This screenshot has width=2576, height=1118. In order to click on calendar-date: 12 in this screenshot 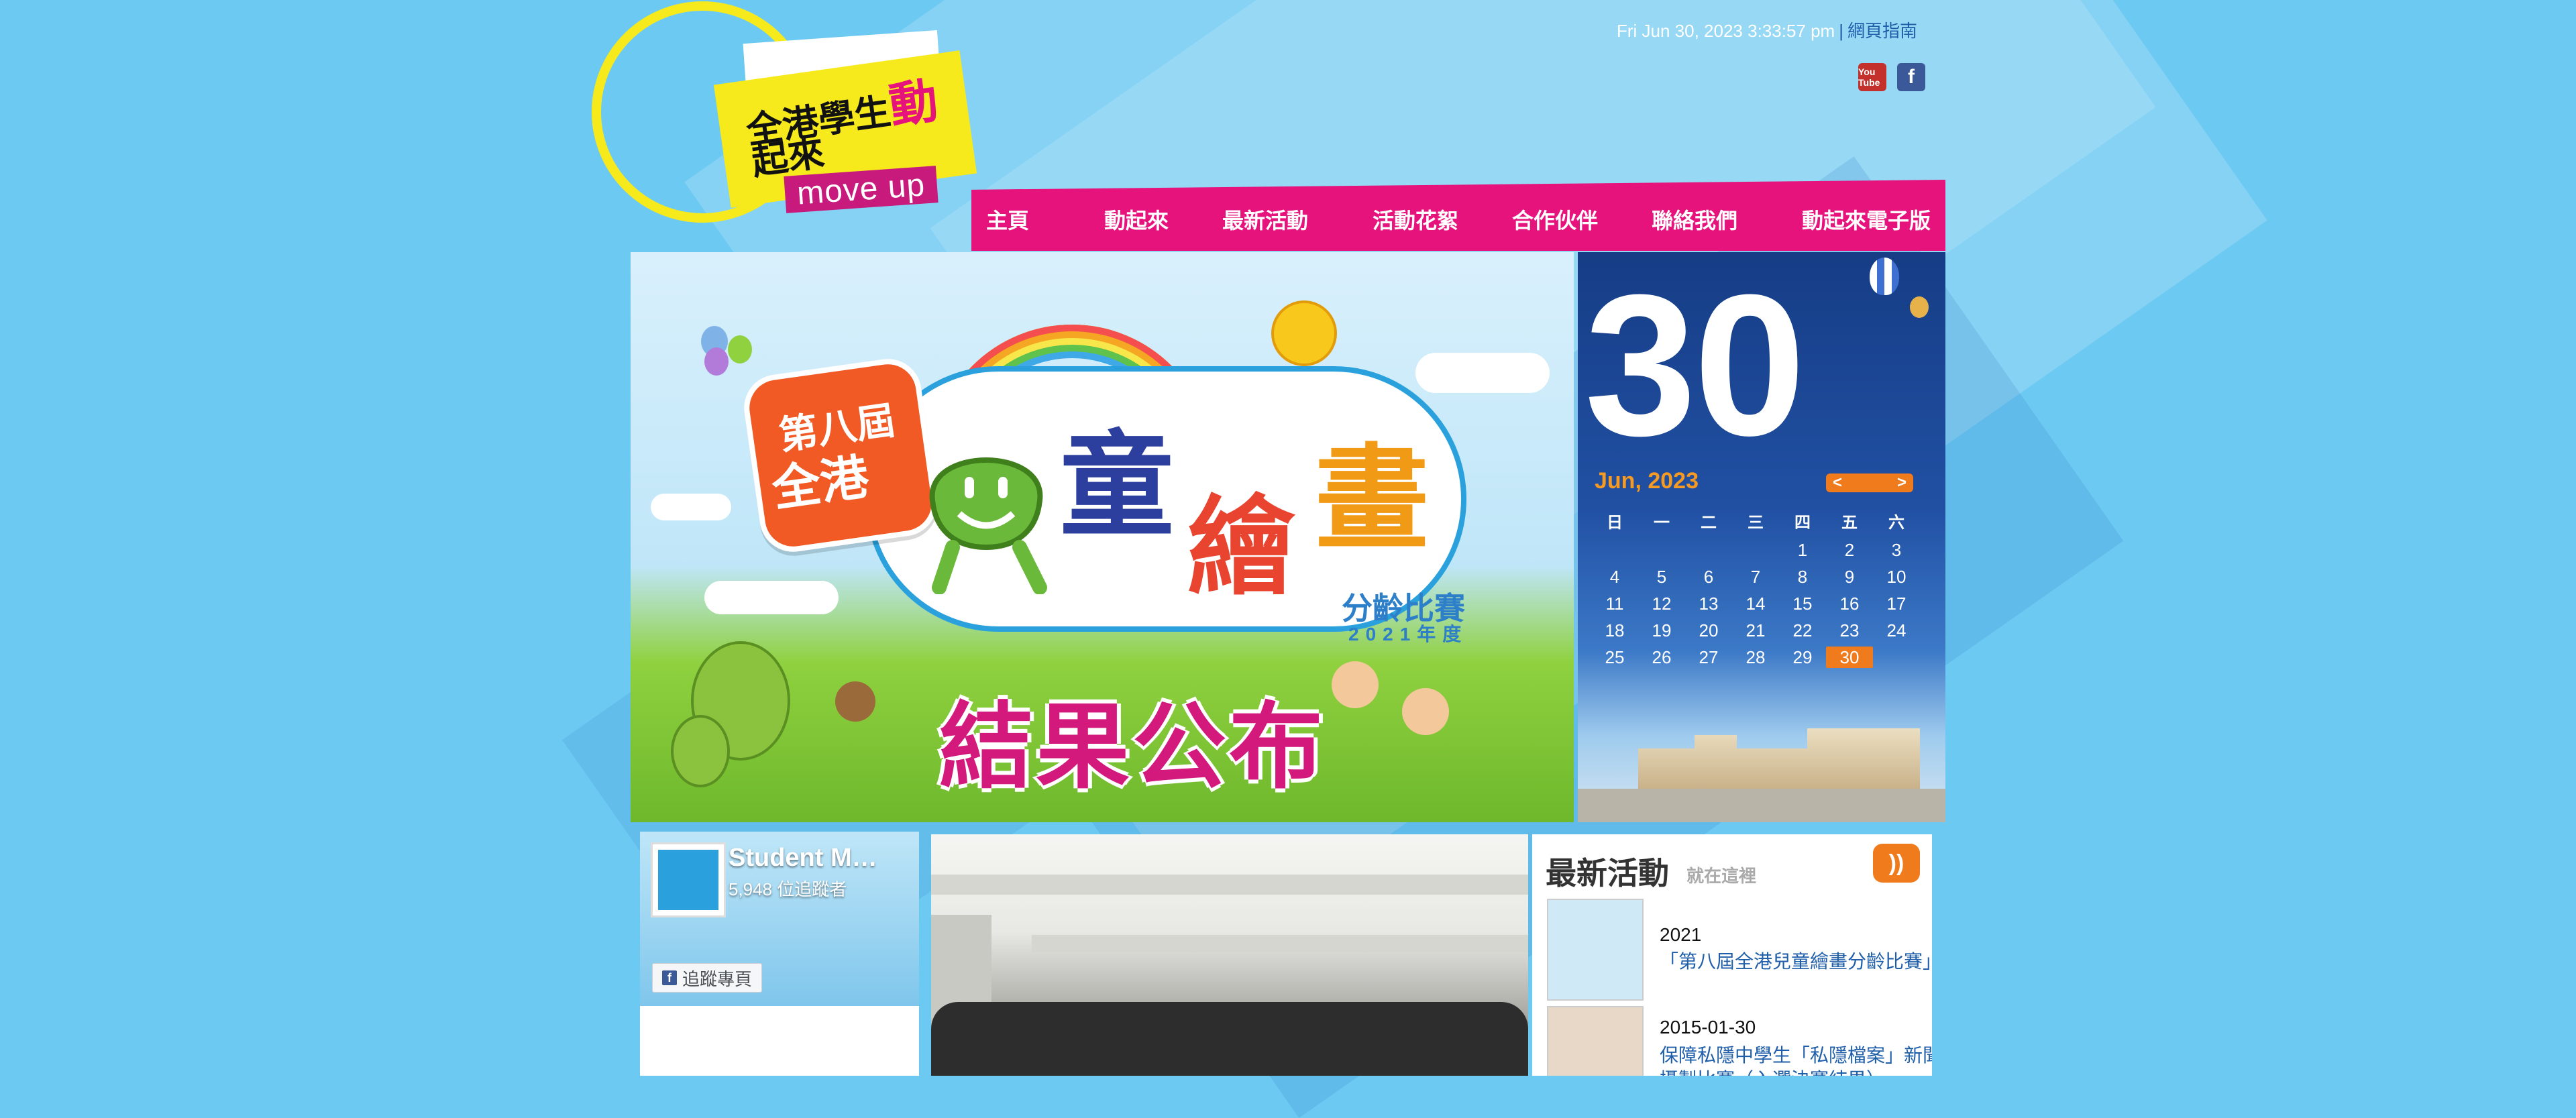, I will do `click(1661, 603)`.